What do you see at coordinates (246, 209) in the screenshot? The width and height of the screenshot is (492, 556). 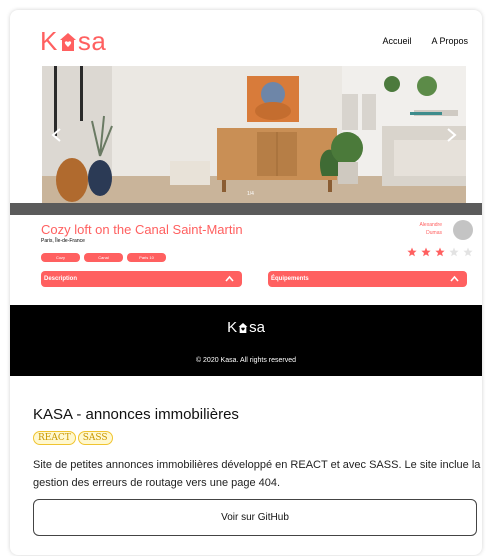 I see `section-divider` at bounding box center [246, 209].